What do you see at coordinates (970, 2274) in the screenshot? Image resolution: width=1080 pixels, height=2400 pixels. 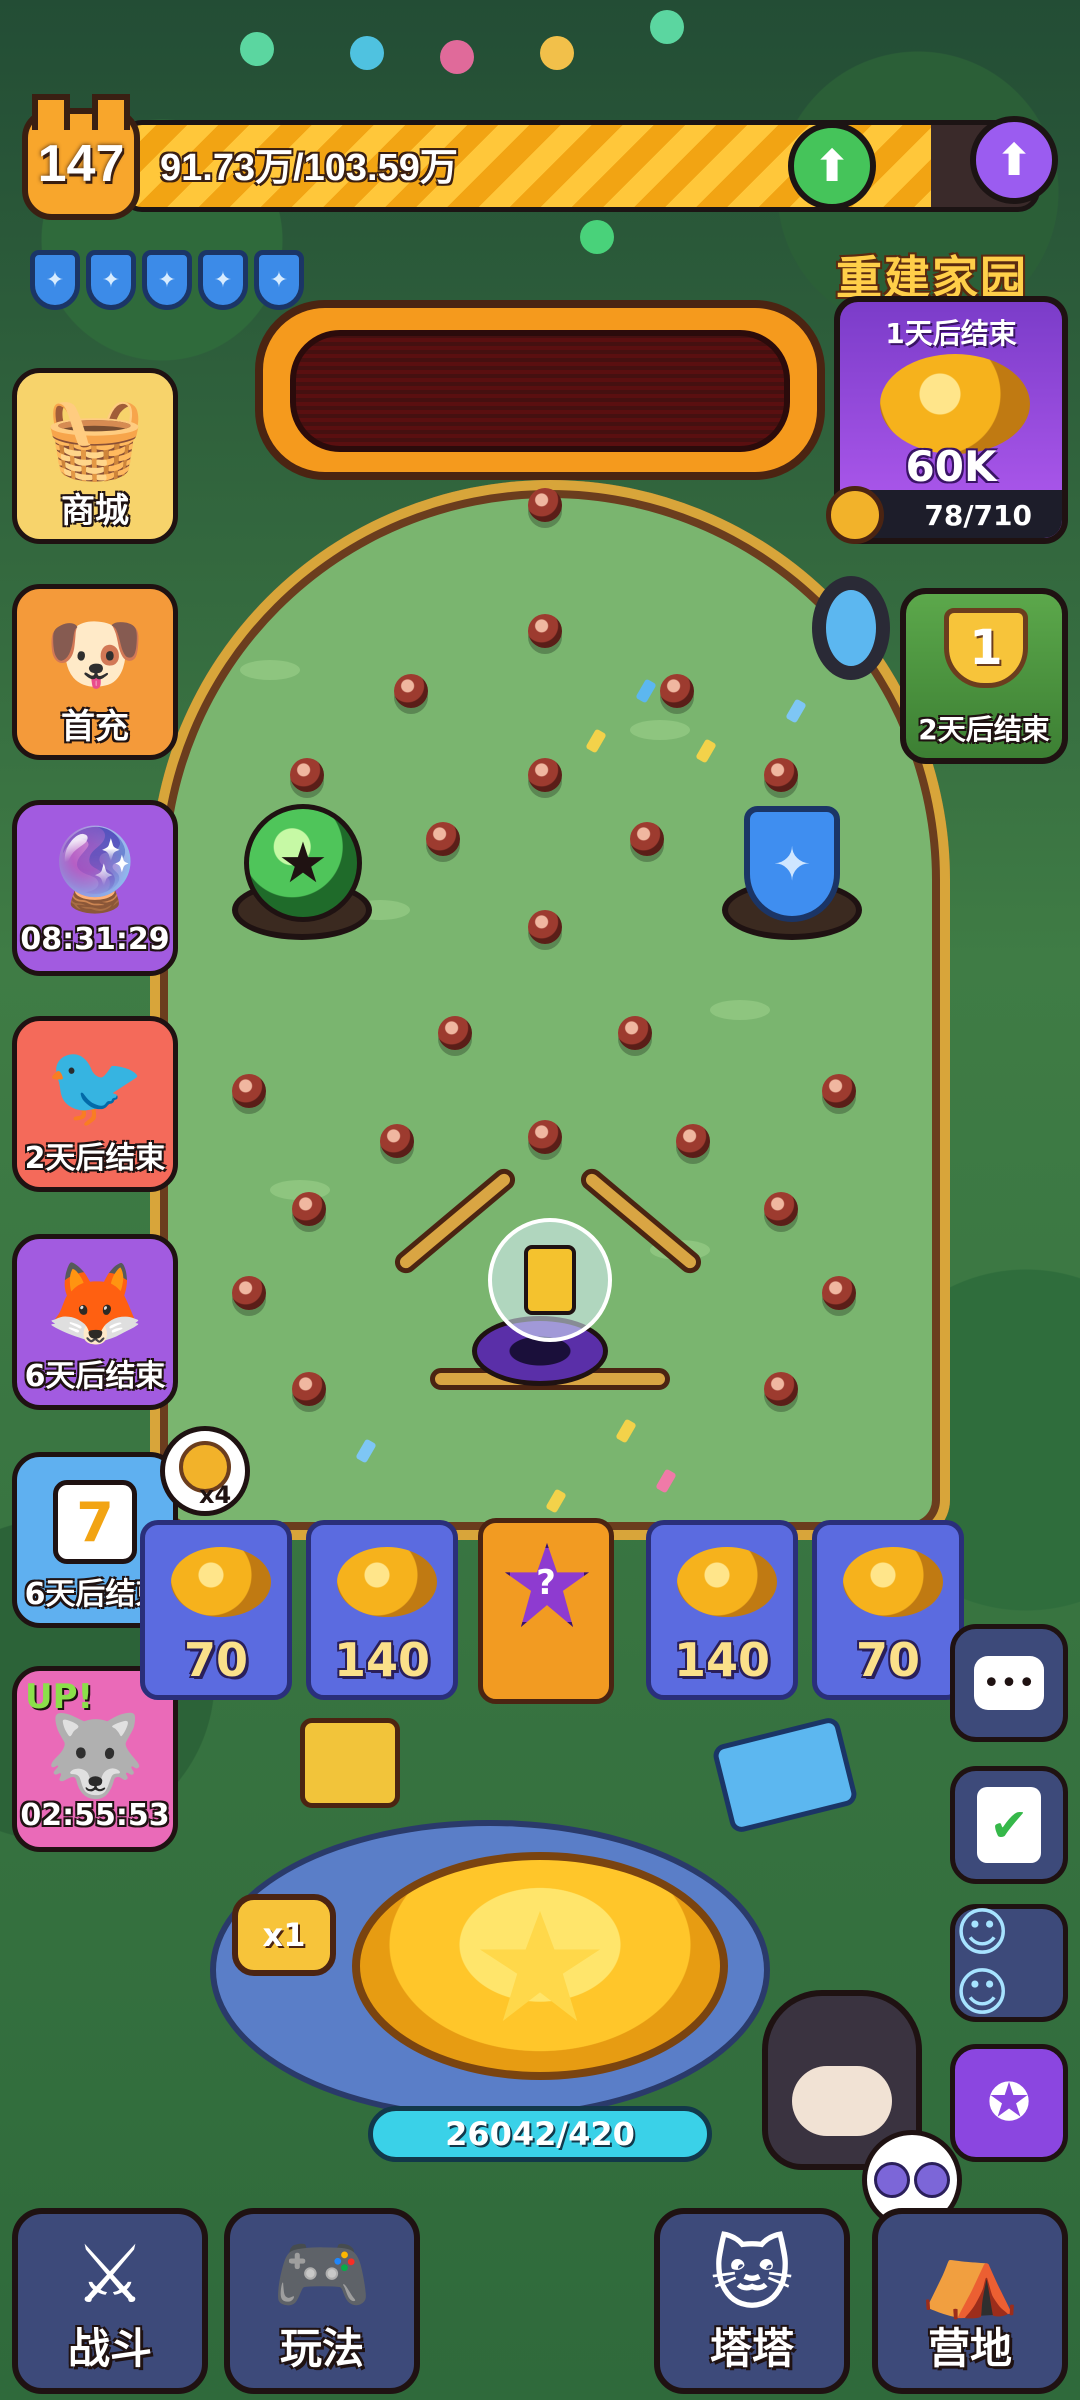 I see `tent-icon: ⛺` at bounding box center [970, 2274].